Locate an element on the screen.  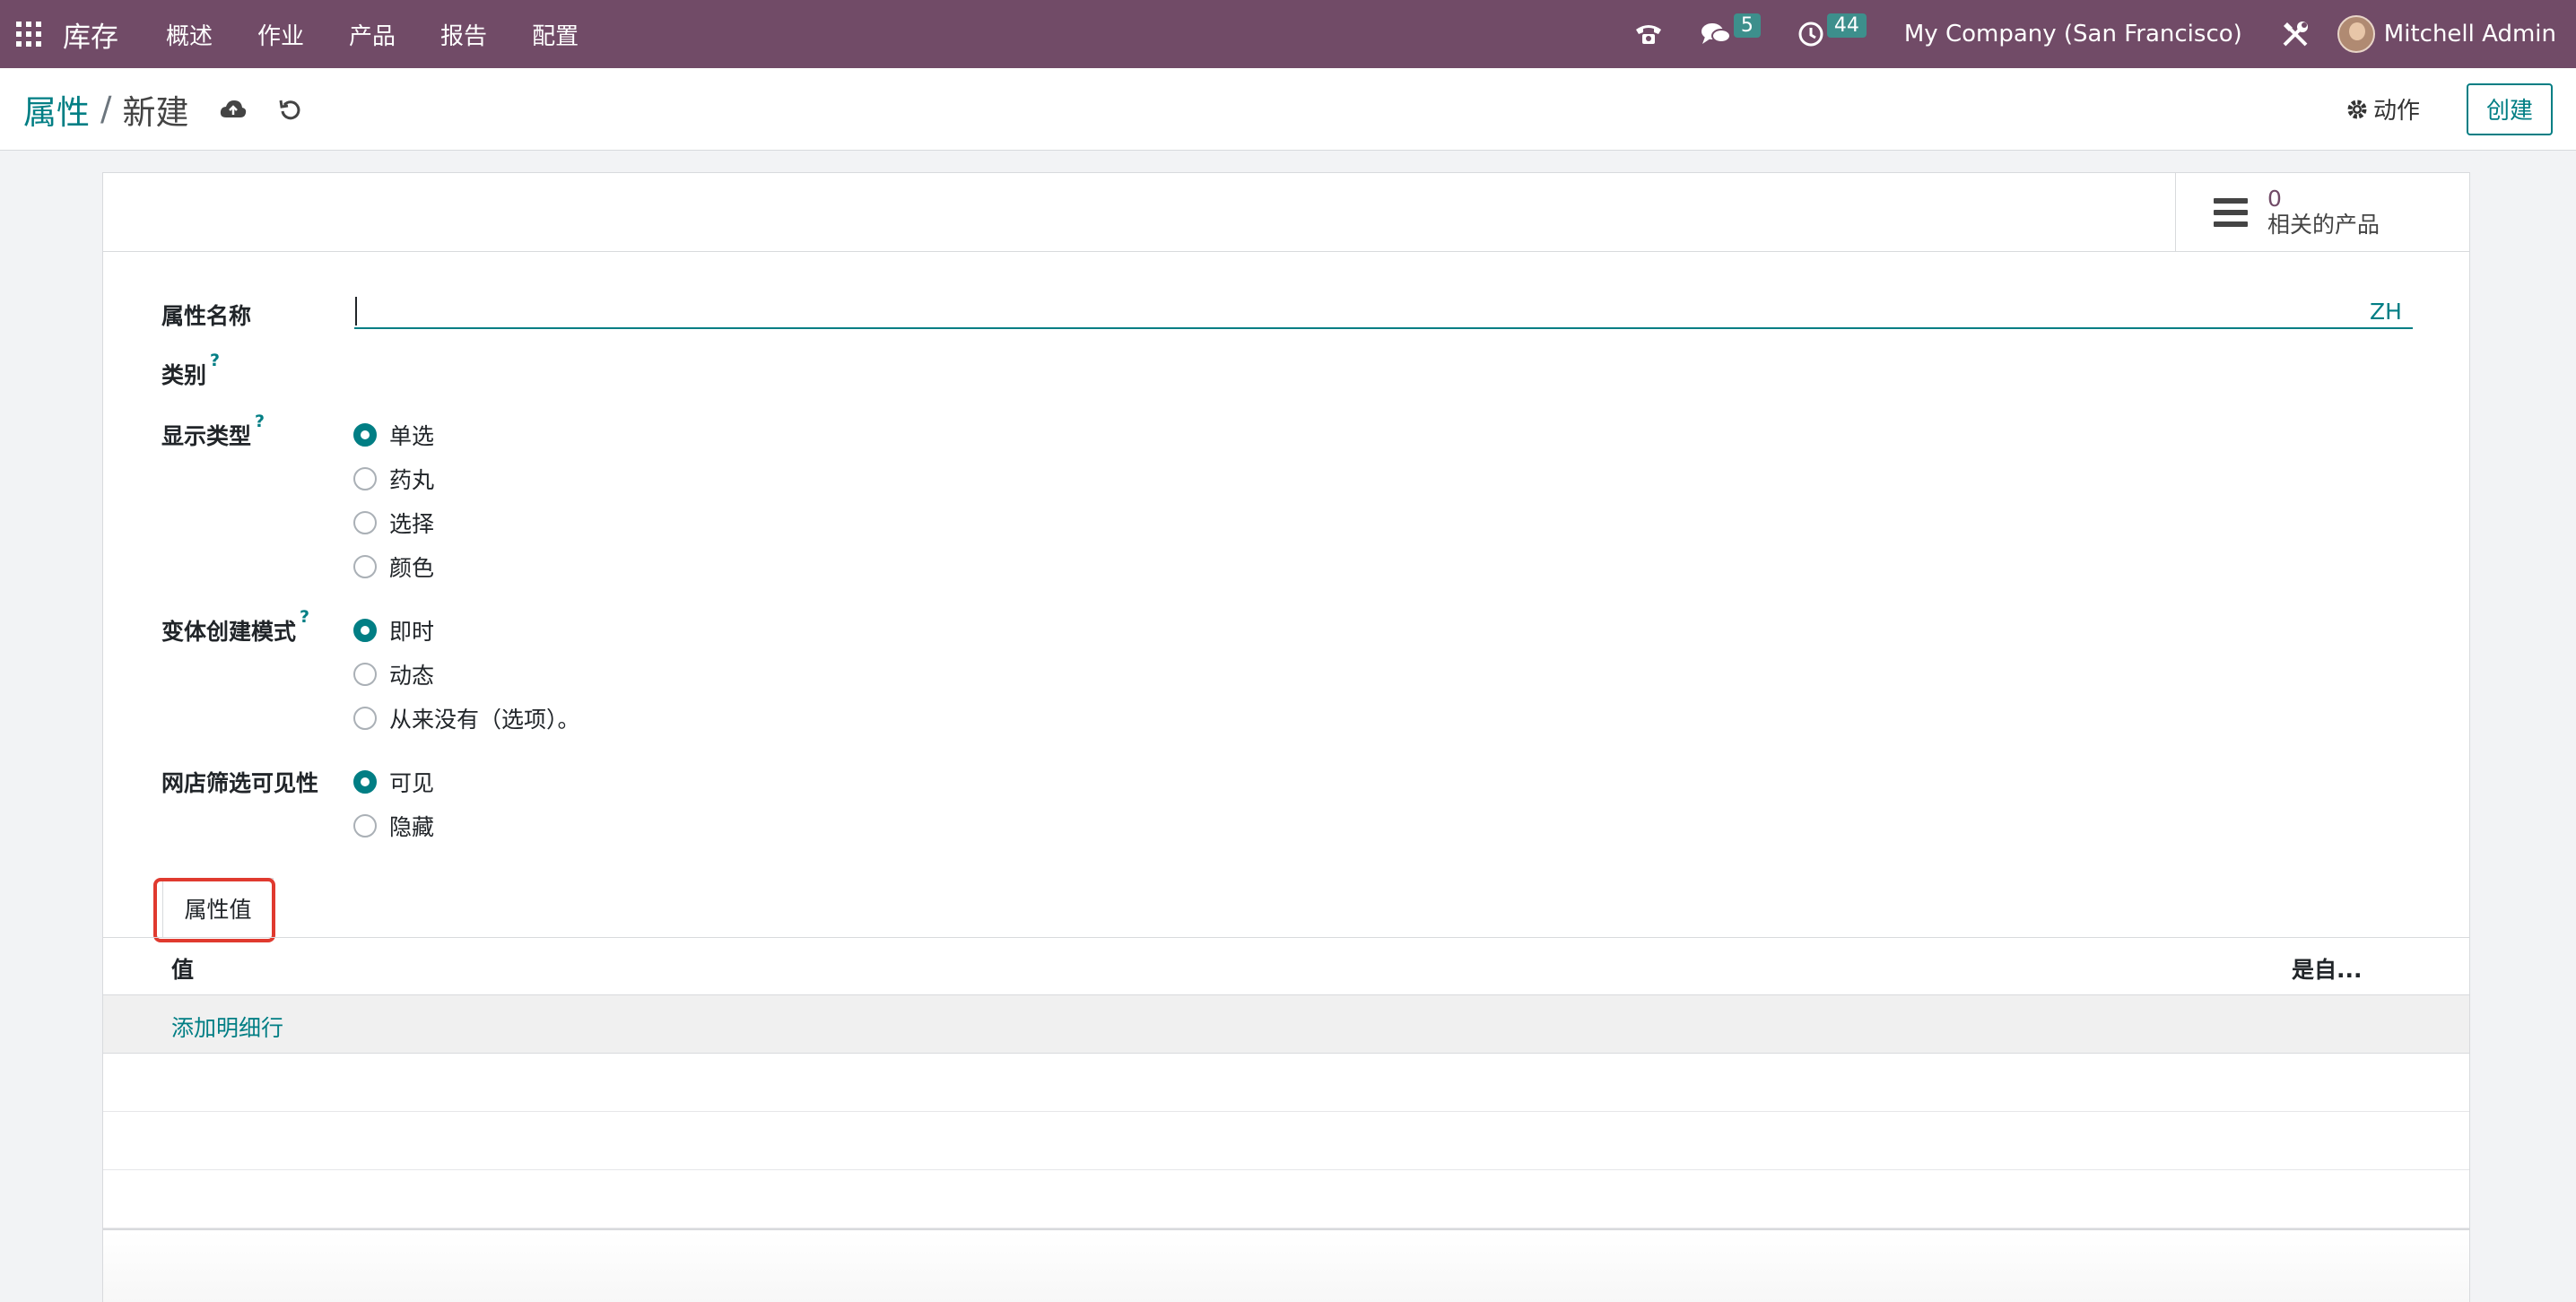
related-products-button: 0 相关的产品 is located at coordinates (2322, 212).